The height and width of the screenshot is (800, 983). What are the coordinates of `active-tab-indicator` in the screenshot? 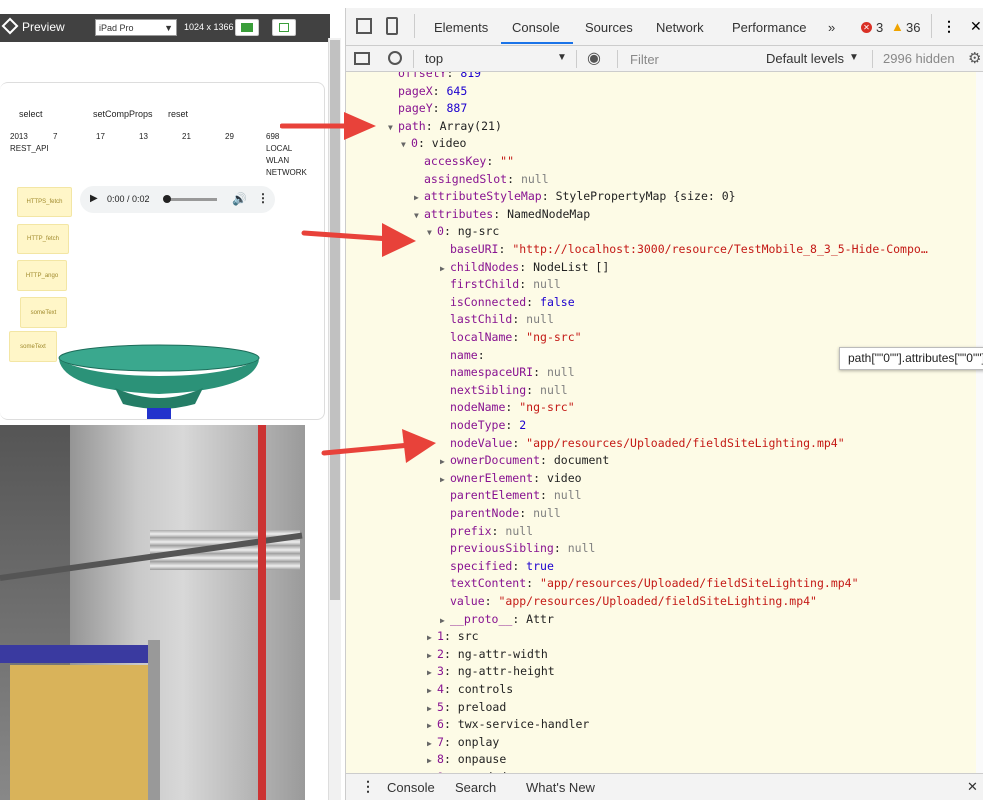 It's located at (537, 43).